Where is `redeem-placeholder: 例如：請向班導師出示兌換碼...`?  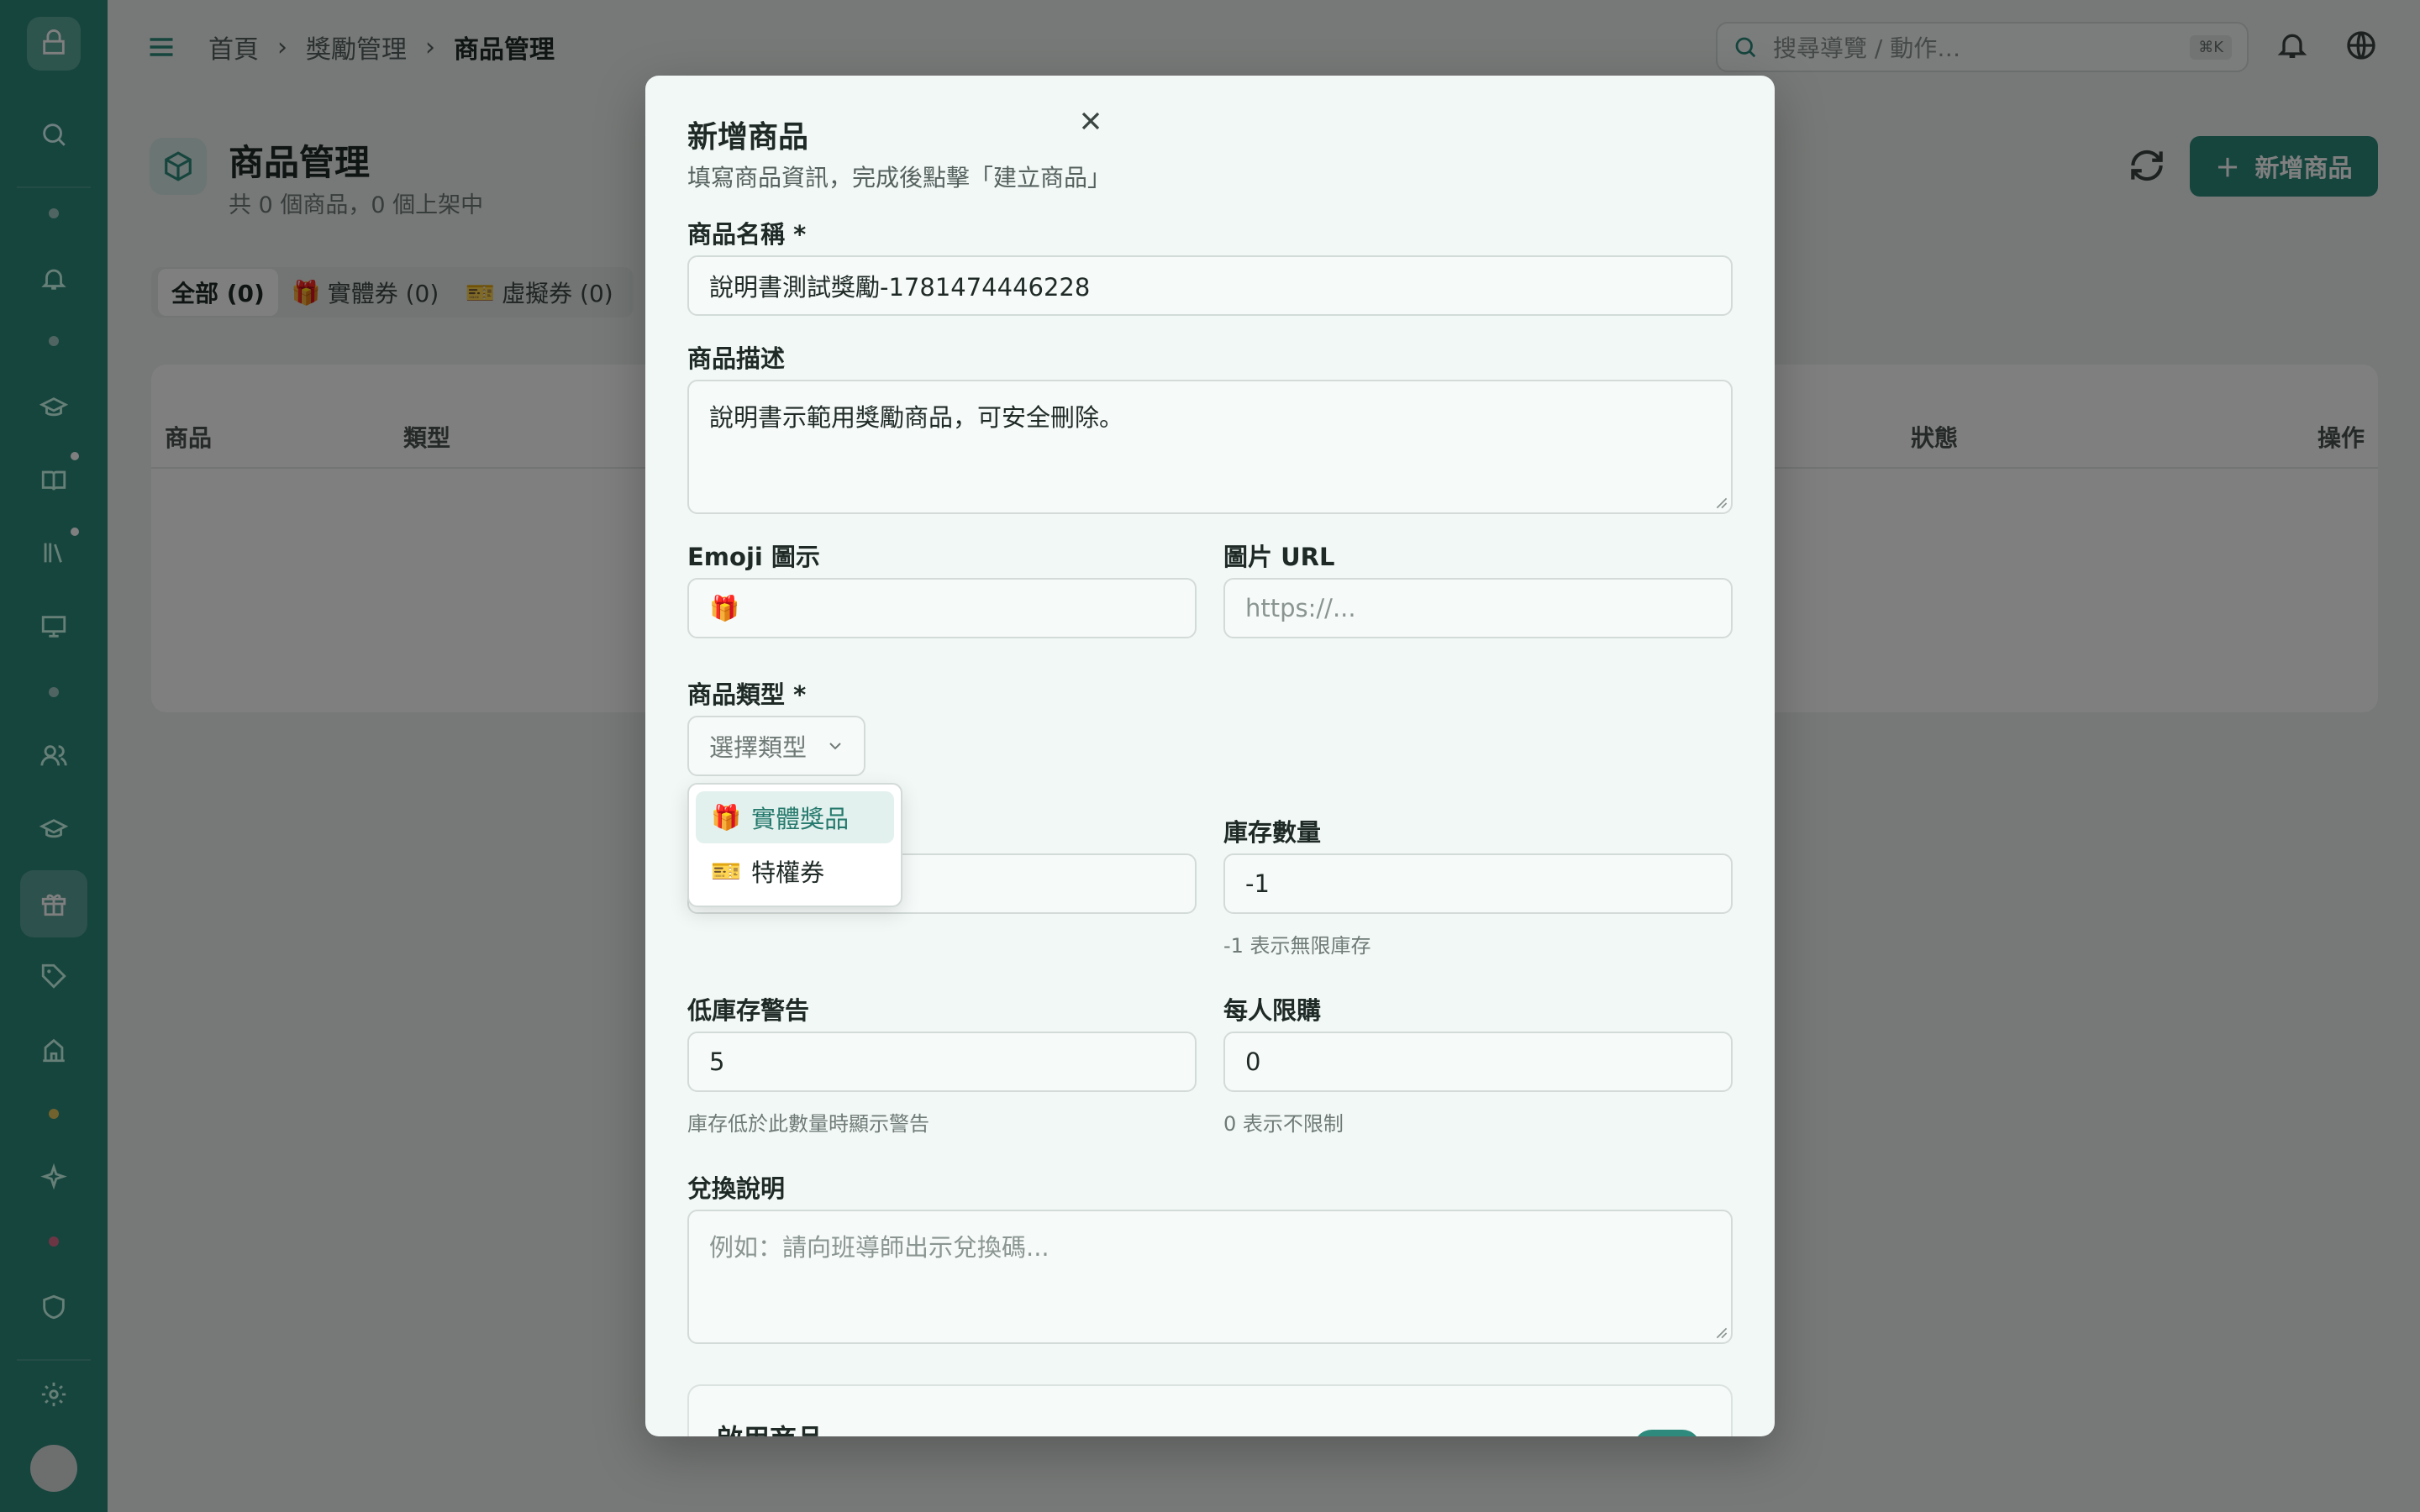 redeem-placeholder: 例如：請向班導師出示兌換碼... is located at coordinates (879, 1247).